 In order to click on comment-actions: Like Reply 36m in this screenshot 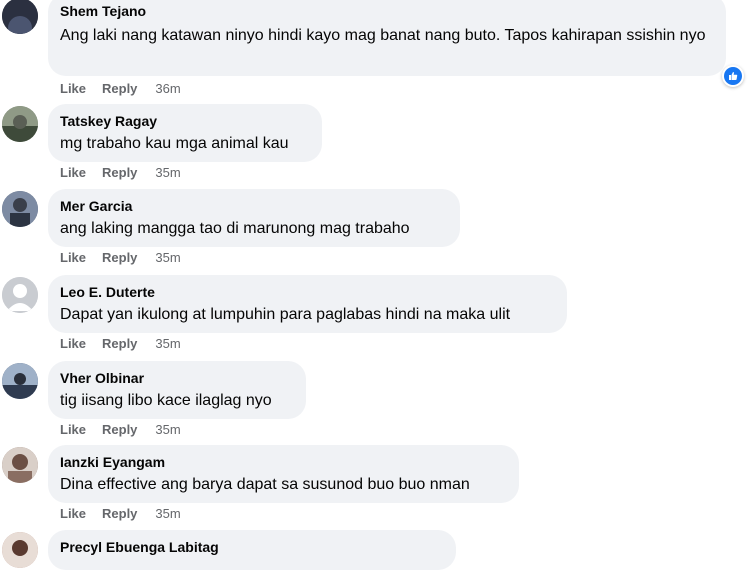, I will do `click(120, 89)`.